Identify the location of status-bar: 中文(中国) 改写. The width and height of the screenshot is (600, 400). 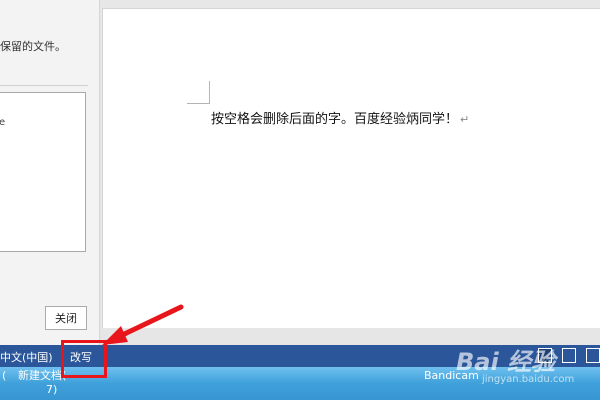
(300, 356).